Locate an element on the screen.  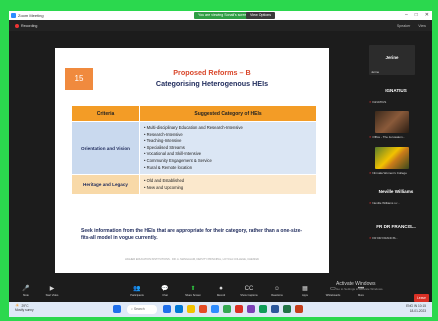
more-button: ••• More is located at coordinates (361, 291).